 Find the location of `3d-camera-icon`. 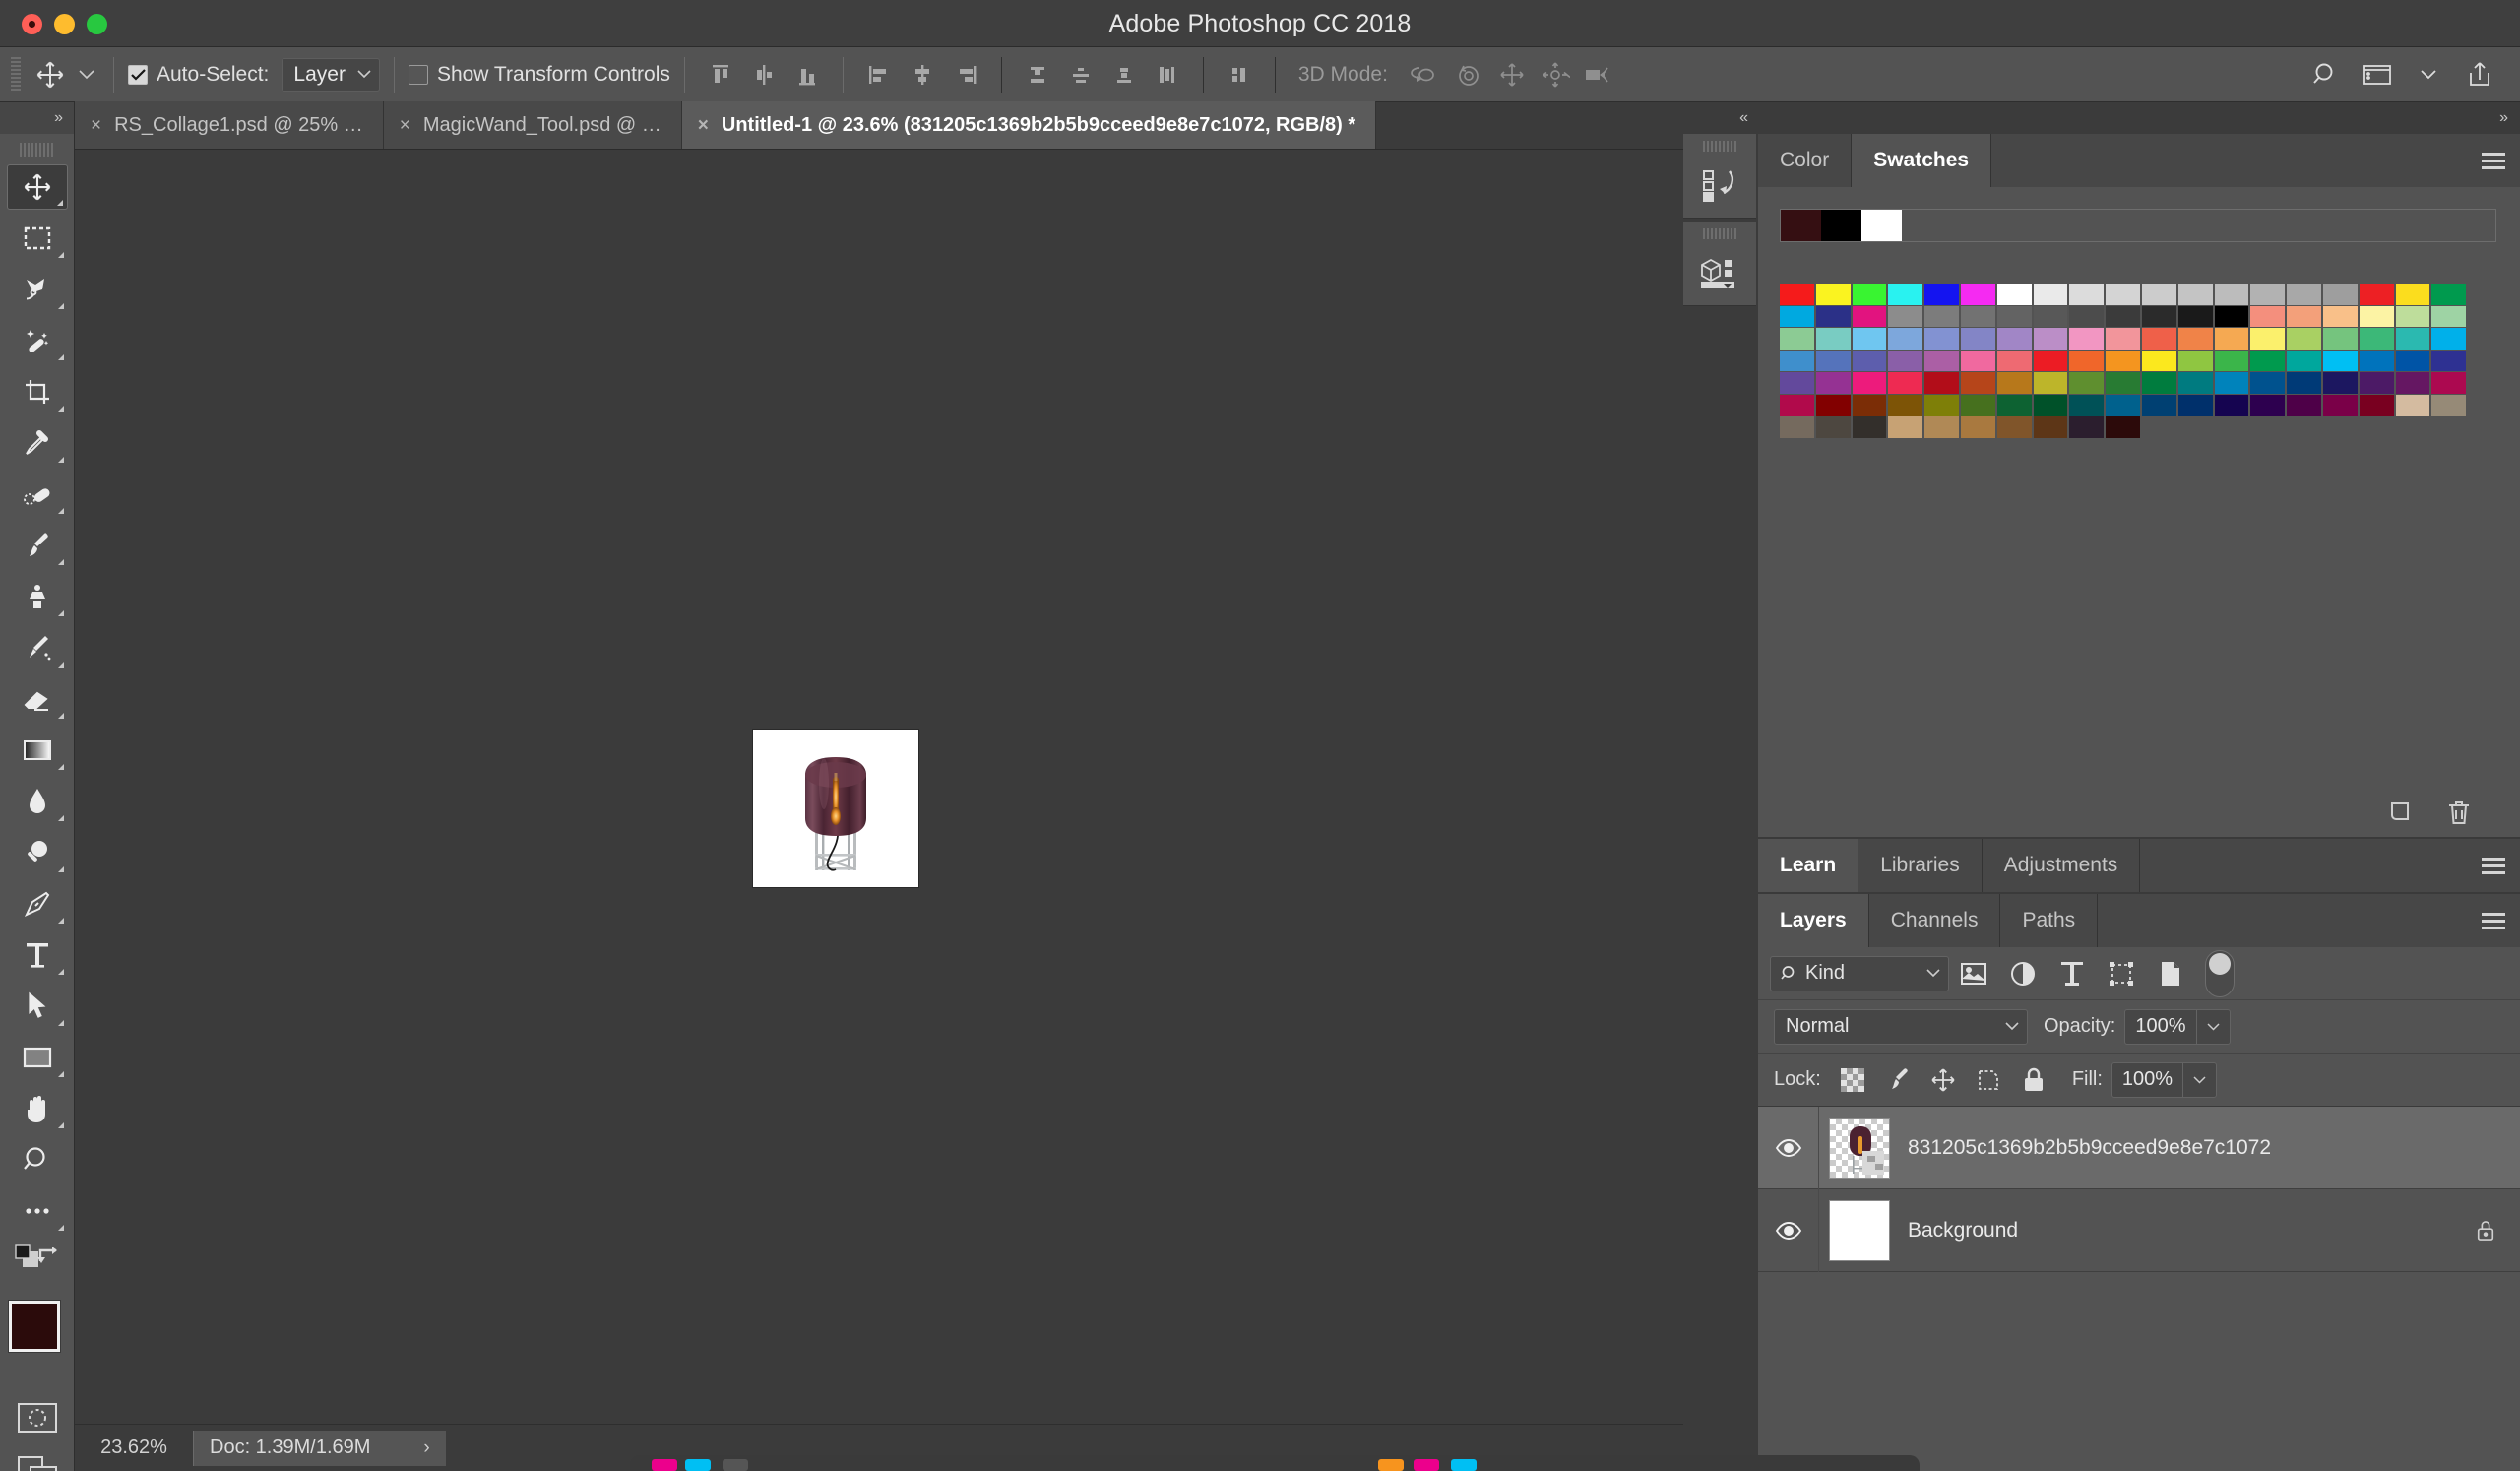

3d-camera-icon is located at coordinates (1598, 75).